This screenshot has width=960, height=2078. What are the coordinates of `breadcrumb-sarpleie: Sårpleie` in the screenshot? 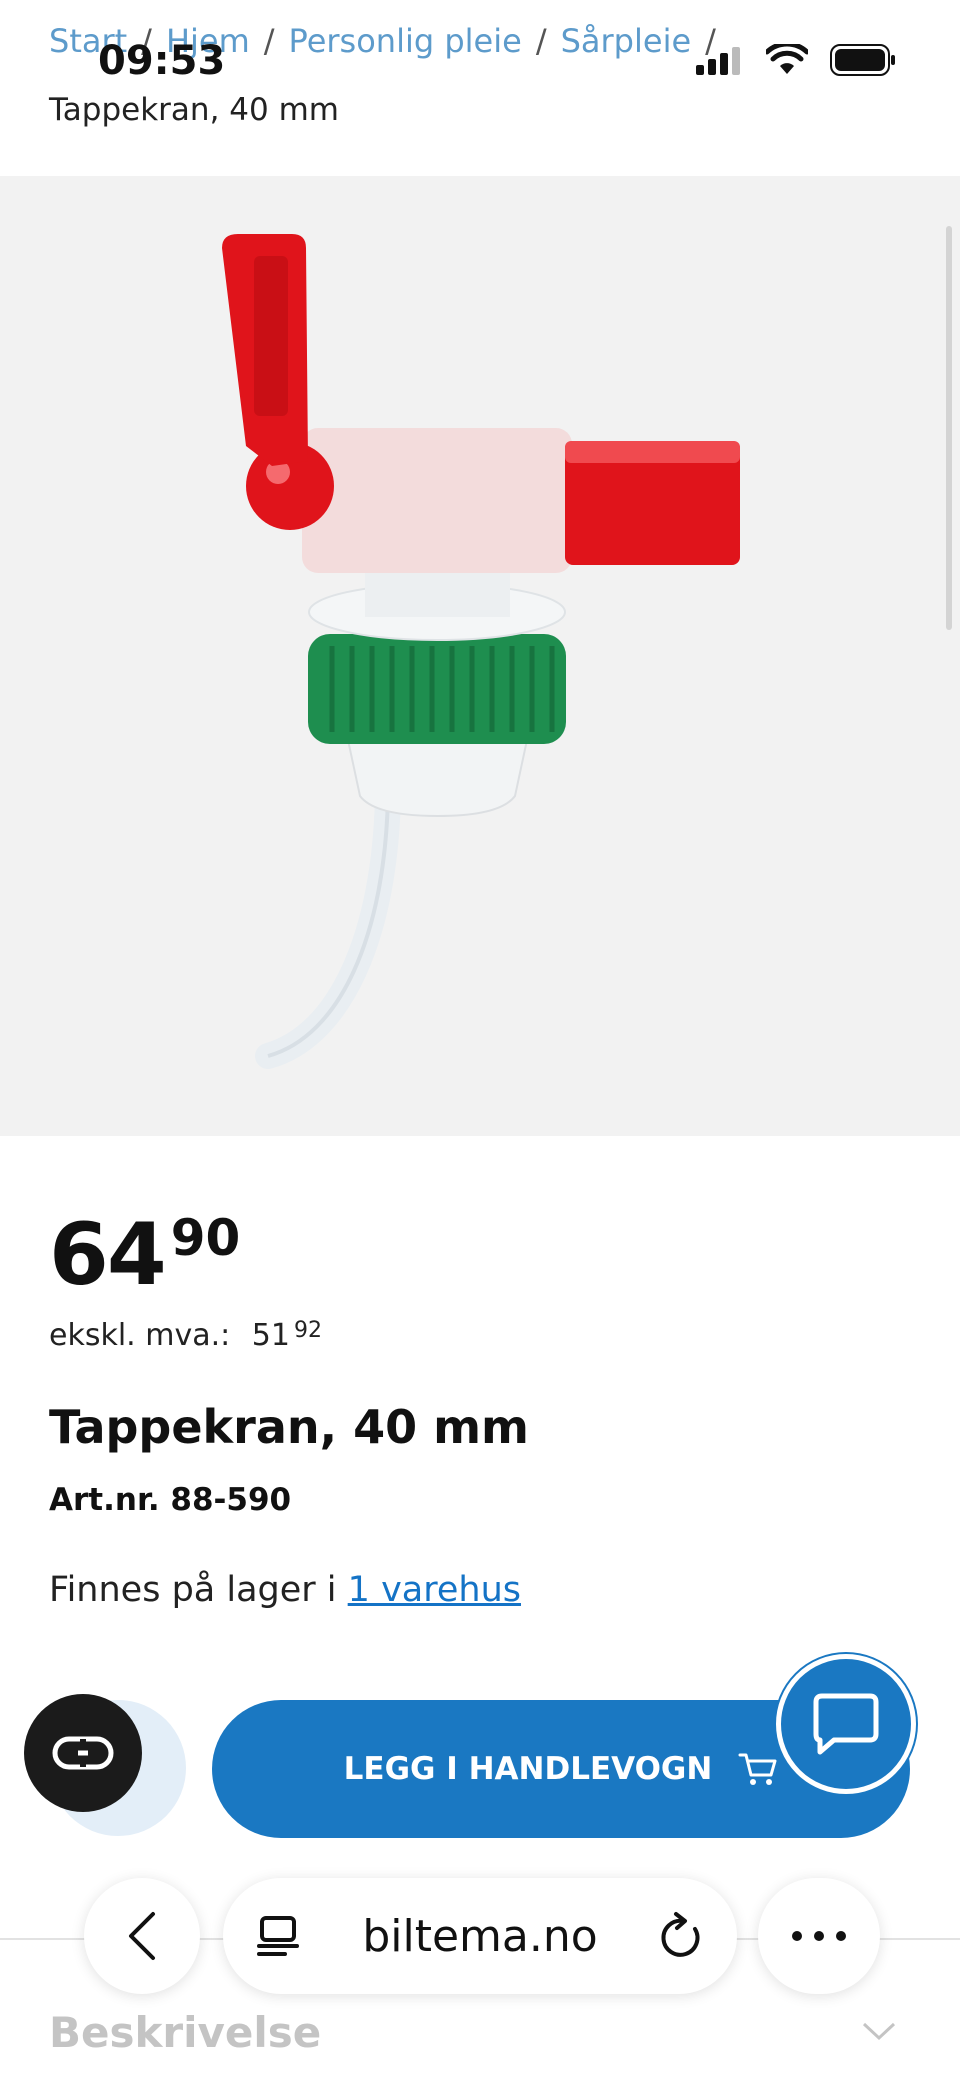 It's located at (626, 41).